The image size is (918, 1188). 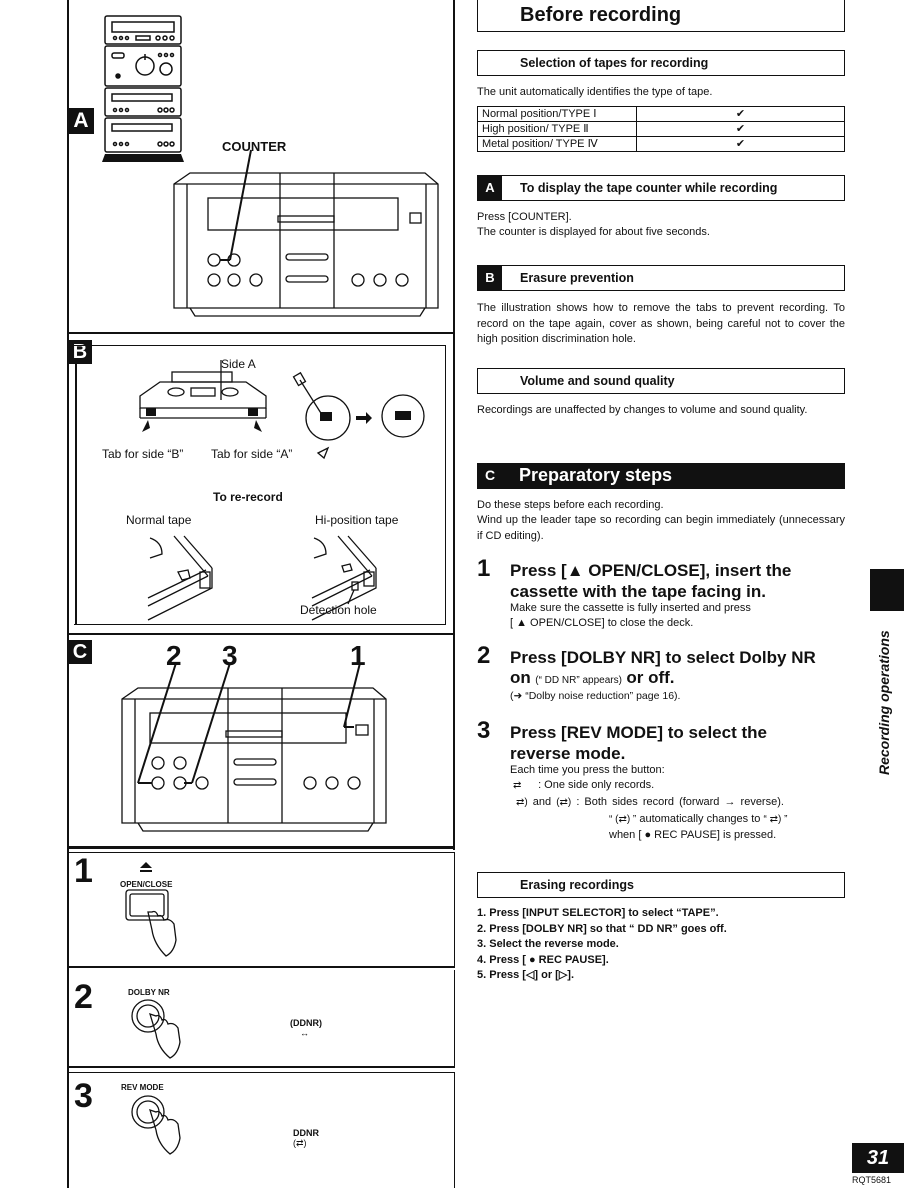 What do you see at coordinates (597, 381) in the screenshot?
I see `volume-heading: Volume and sound quality` at bounding box center [597, 381].